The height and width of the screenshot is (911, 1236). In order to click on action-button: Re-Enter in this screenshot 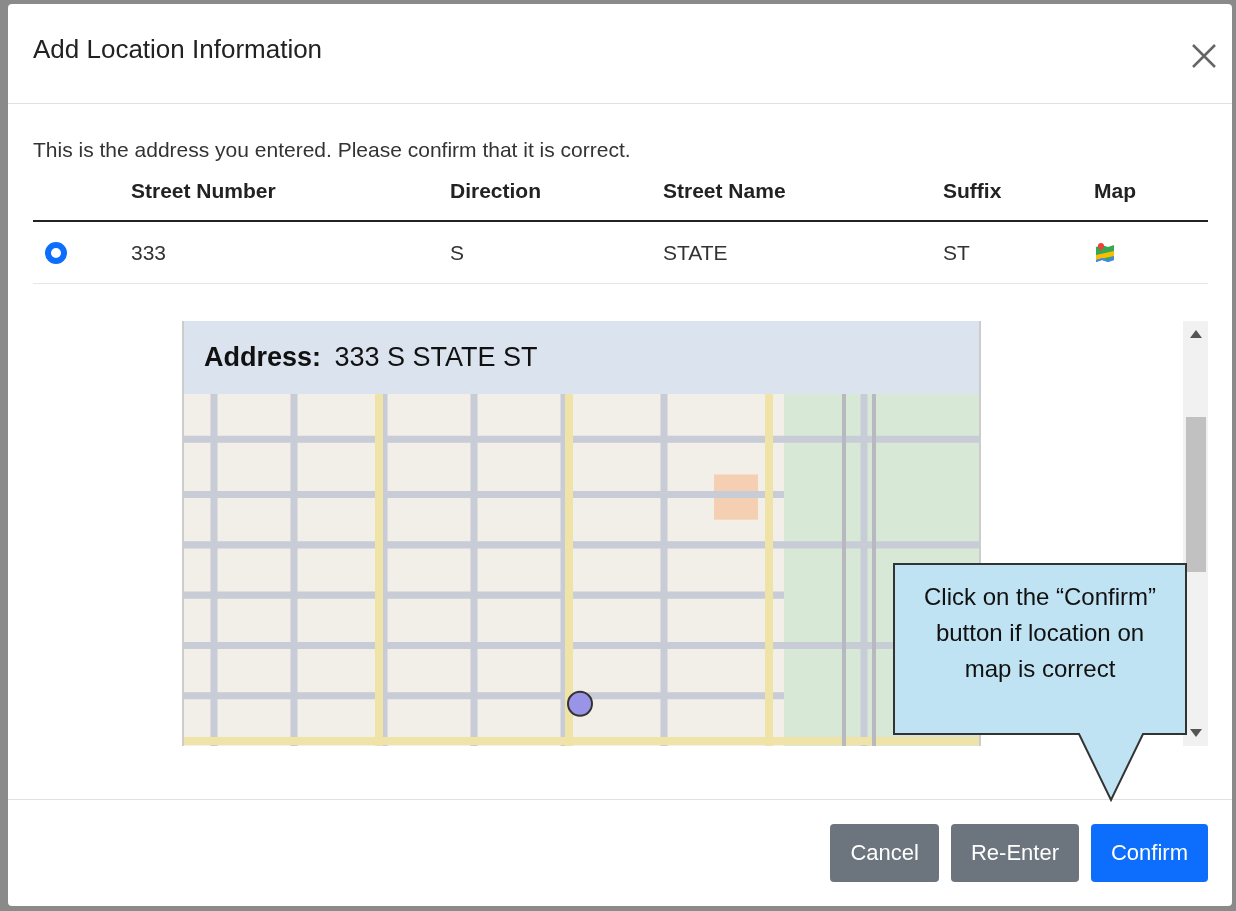, I will do `click(1014, 853)`.